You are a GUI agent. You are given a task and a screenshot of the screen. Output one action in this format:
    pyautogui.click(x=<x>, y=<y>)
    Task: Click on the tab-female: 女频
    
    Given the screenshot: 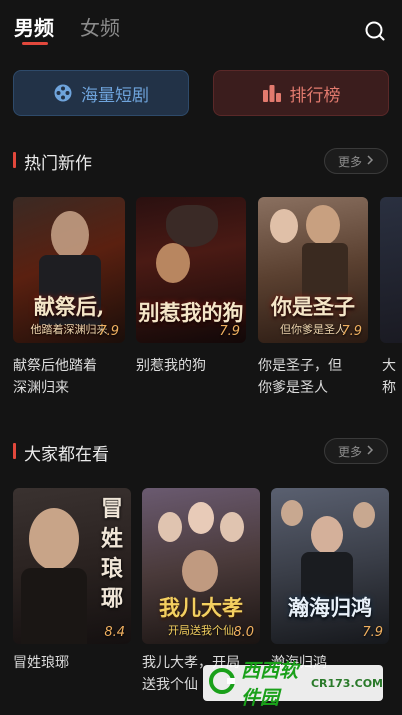 What is the action you would take?
    pyautogui.click(x=100, y=26)
    